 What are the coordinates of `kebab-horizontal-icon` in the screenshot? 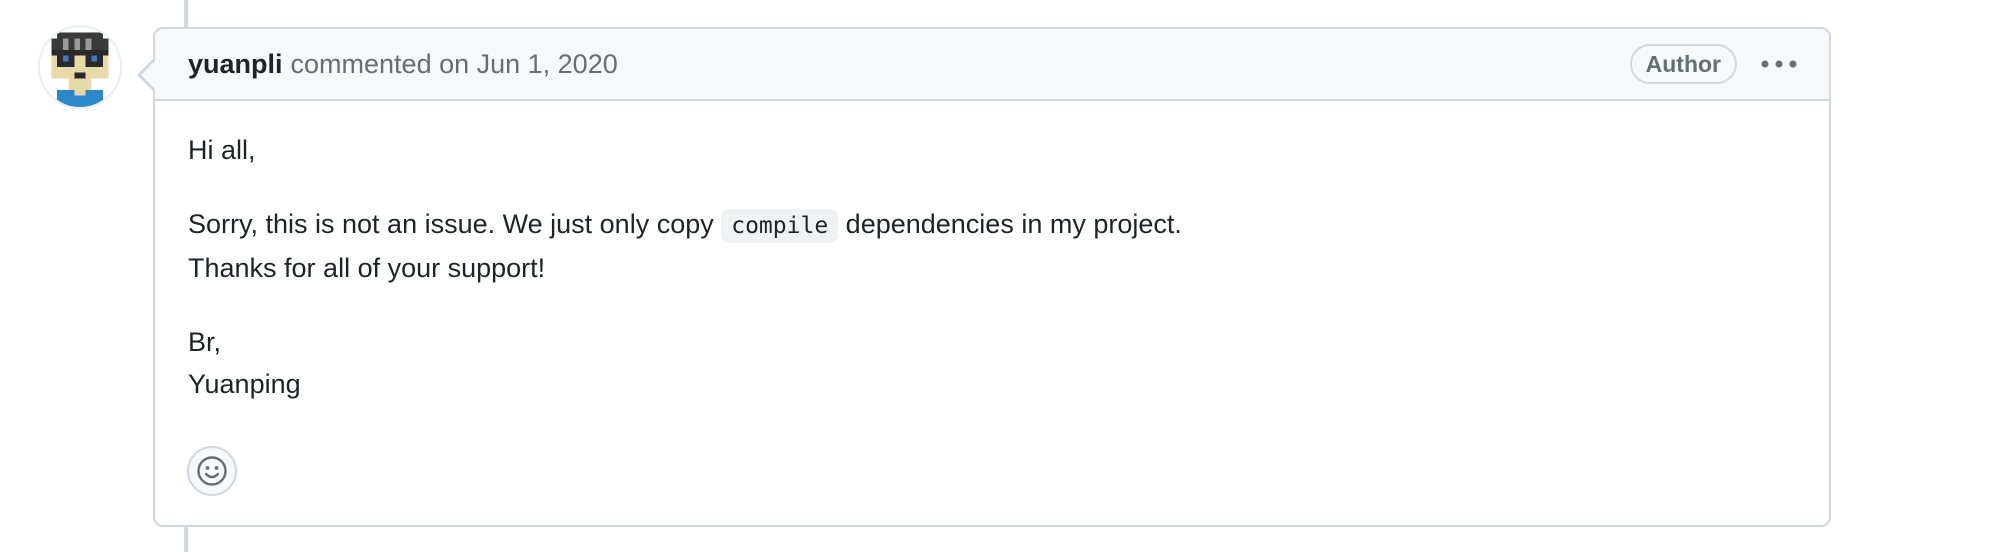 It's located at (1779, 64).